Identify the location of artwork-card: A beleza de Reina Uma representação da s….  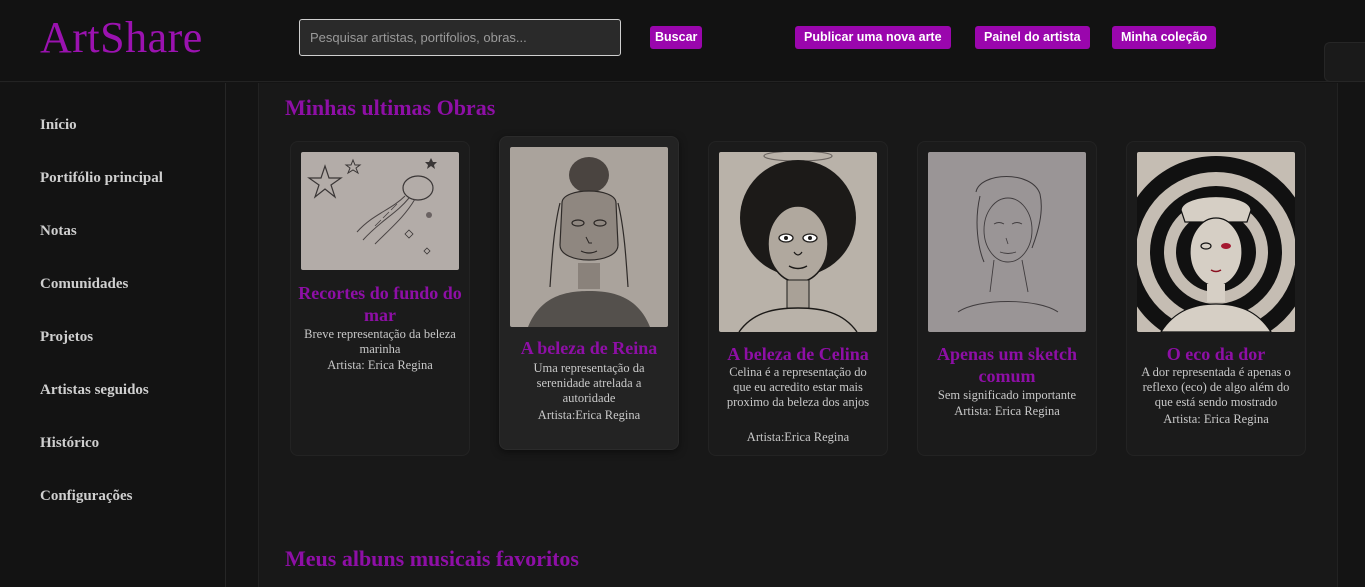
(589, 293).